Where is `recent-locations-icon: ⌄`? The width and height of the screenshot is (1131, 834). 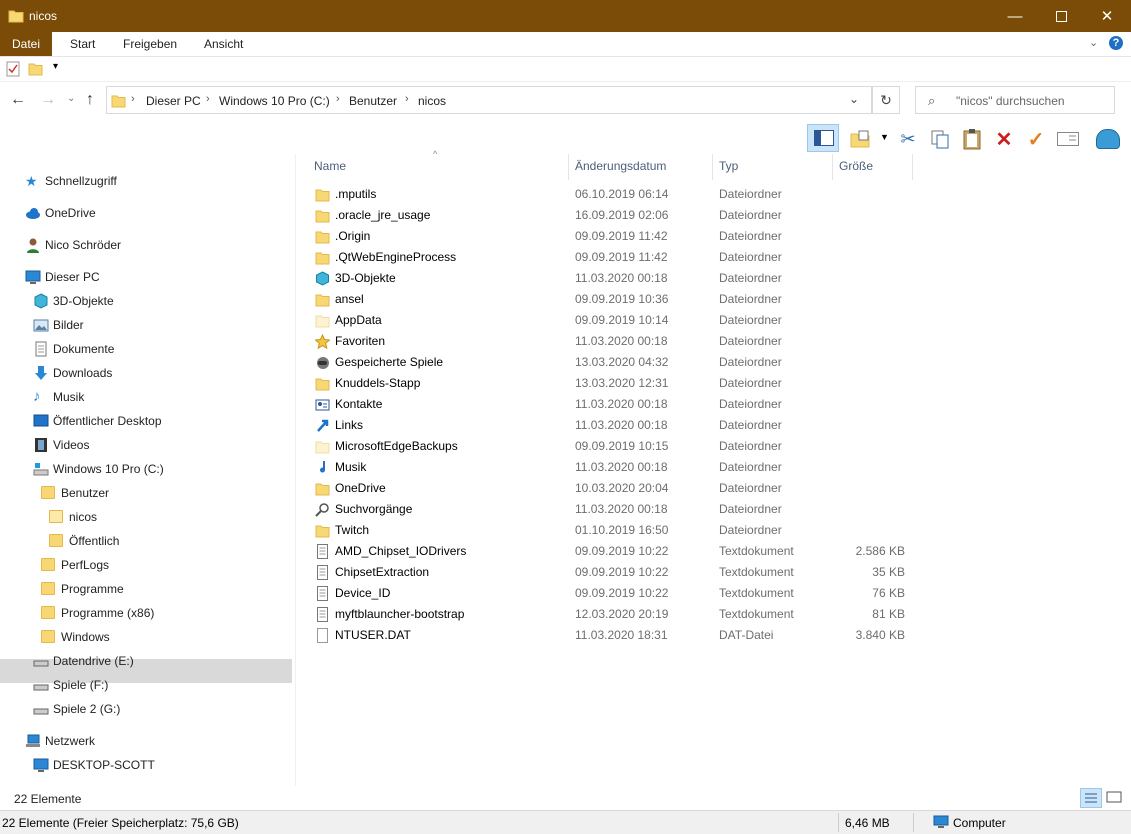 recent-locations-icon: ⌄ is located at coordinates (71, 98).